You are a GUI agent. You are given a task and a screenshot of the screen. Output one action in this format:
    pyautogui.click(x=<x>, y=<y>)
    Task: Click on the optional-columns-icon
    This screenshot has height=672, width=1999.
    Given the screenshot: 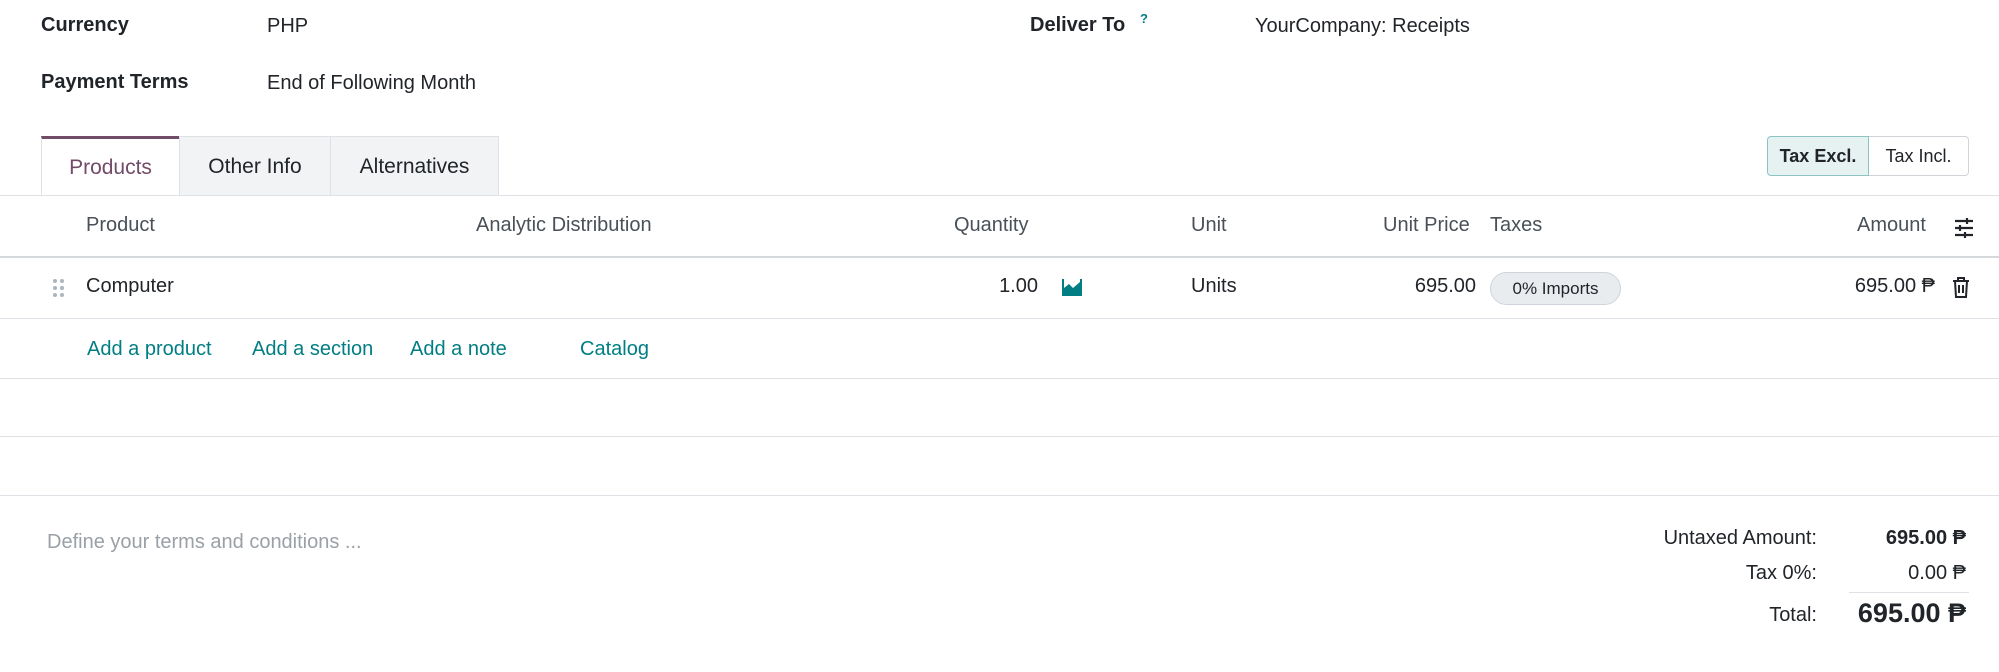 What is the action you would take?
    pyautogui.click(x=1964, y=228)
    